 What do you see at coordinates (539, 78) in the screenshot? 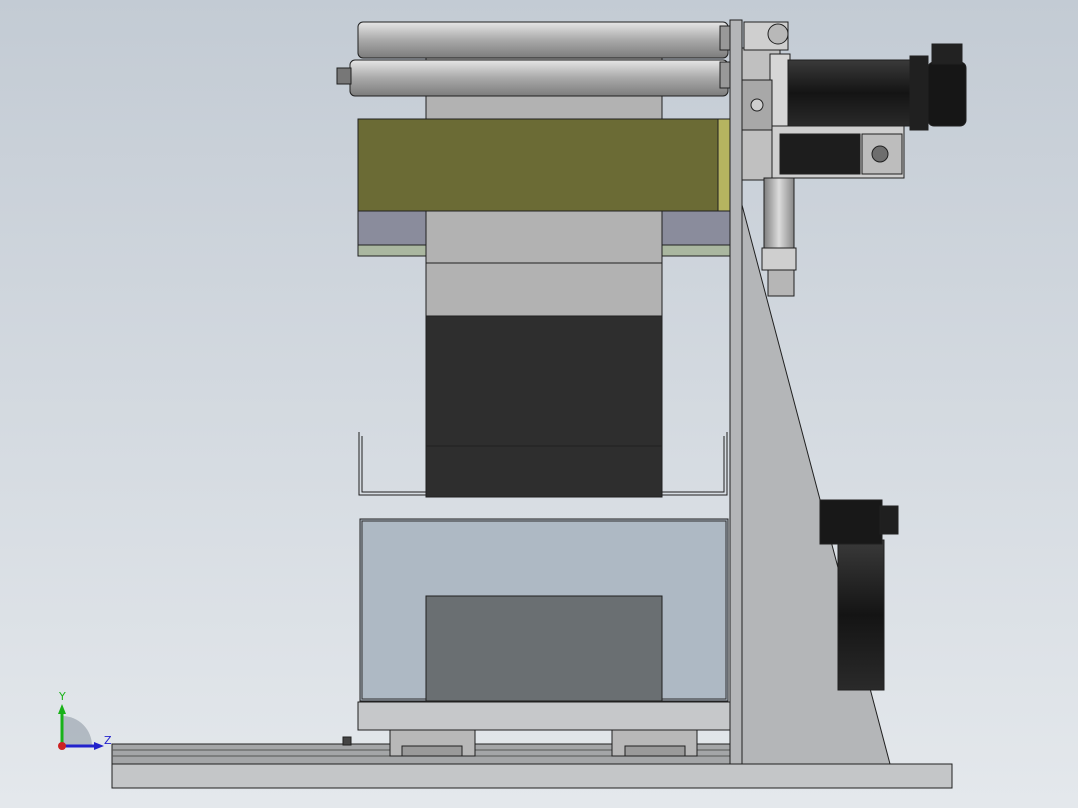
I see `lower-roller` at bounding box center [539, 78].